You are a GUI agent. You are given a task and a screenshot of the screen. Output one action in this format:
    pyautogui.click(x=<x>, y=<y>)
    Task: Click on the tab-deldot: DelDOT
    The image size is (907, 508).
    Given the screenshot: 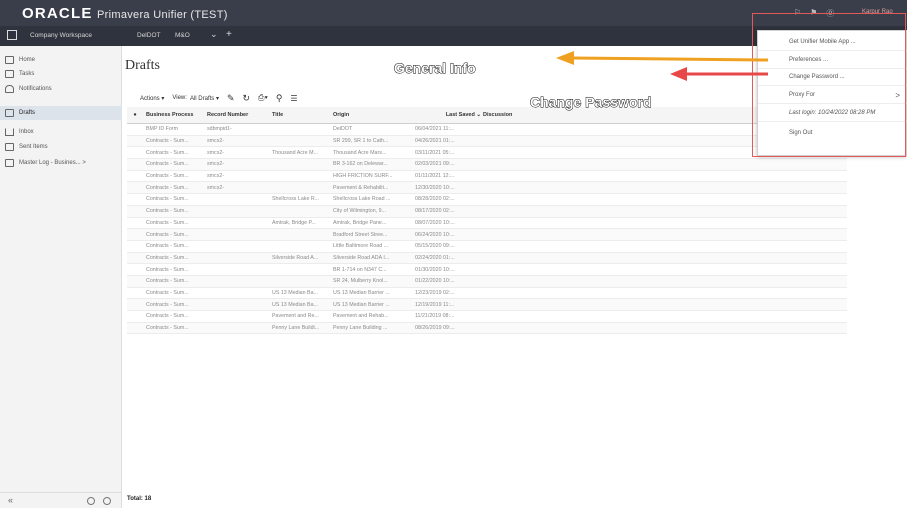 What is the action you would take?
    pyautogui.click(x=148, y=35)
    